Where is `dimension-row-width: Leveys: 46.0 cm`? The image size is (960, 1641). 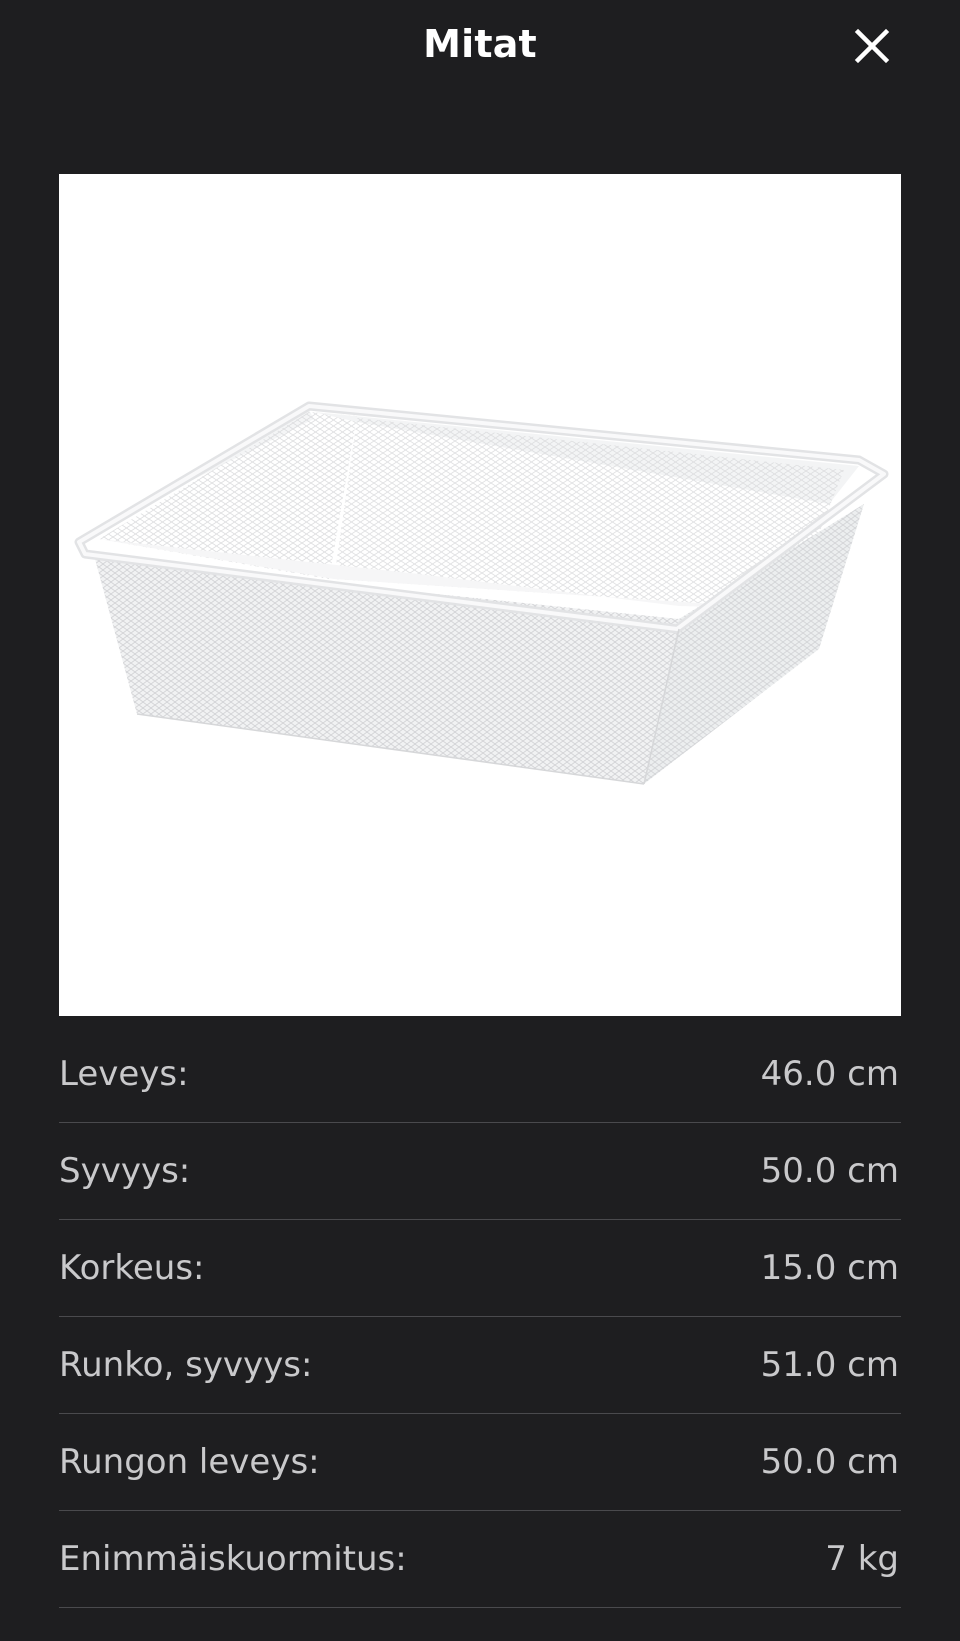 dimension-row-width: Leveys: 46.0 cm is located at coordinates (480, 1074).